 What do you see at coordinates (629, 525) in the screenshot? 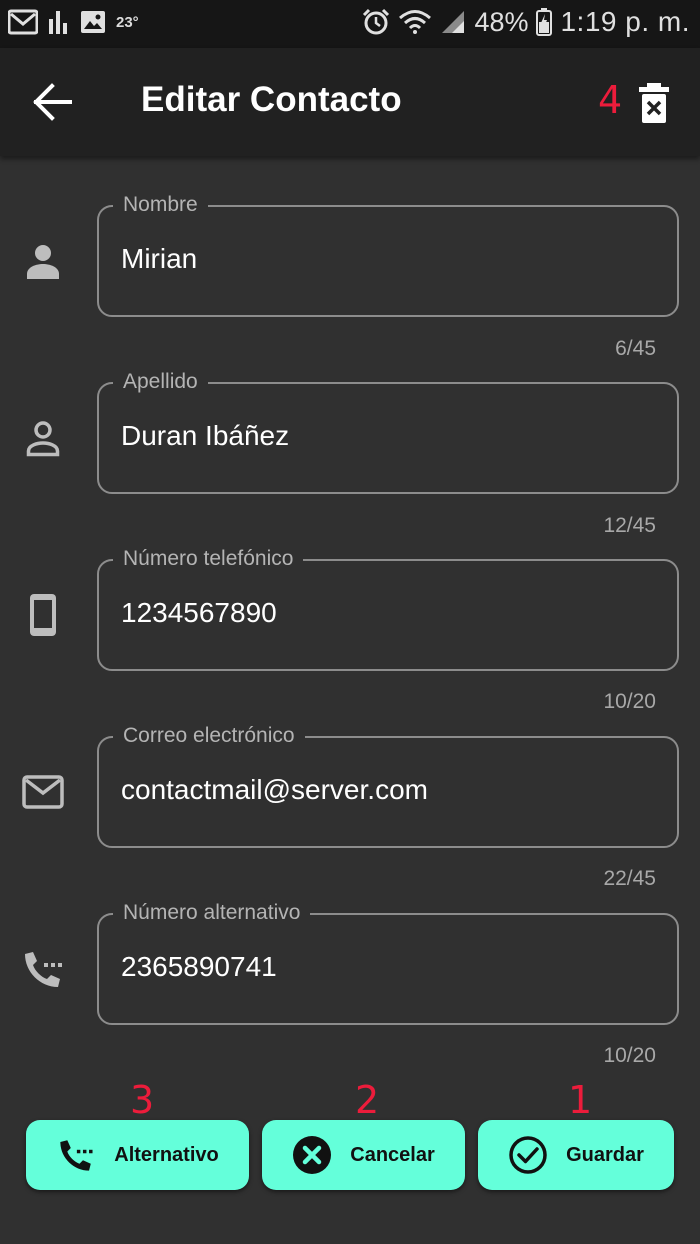
I see `surname-char-counter: 12/45` at bounding box center [629, 525].